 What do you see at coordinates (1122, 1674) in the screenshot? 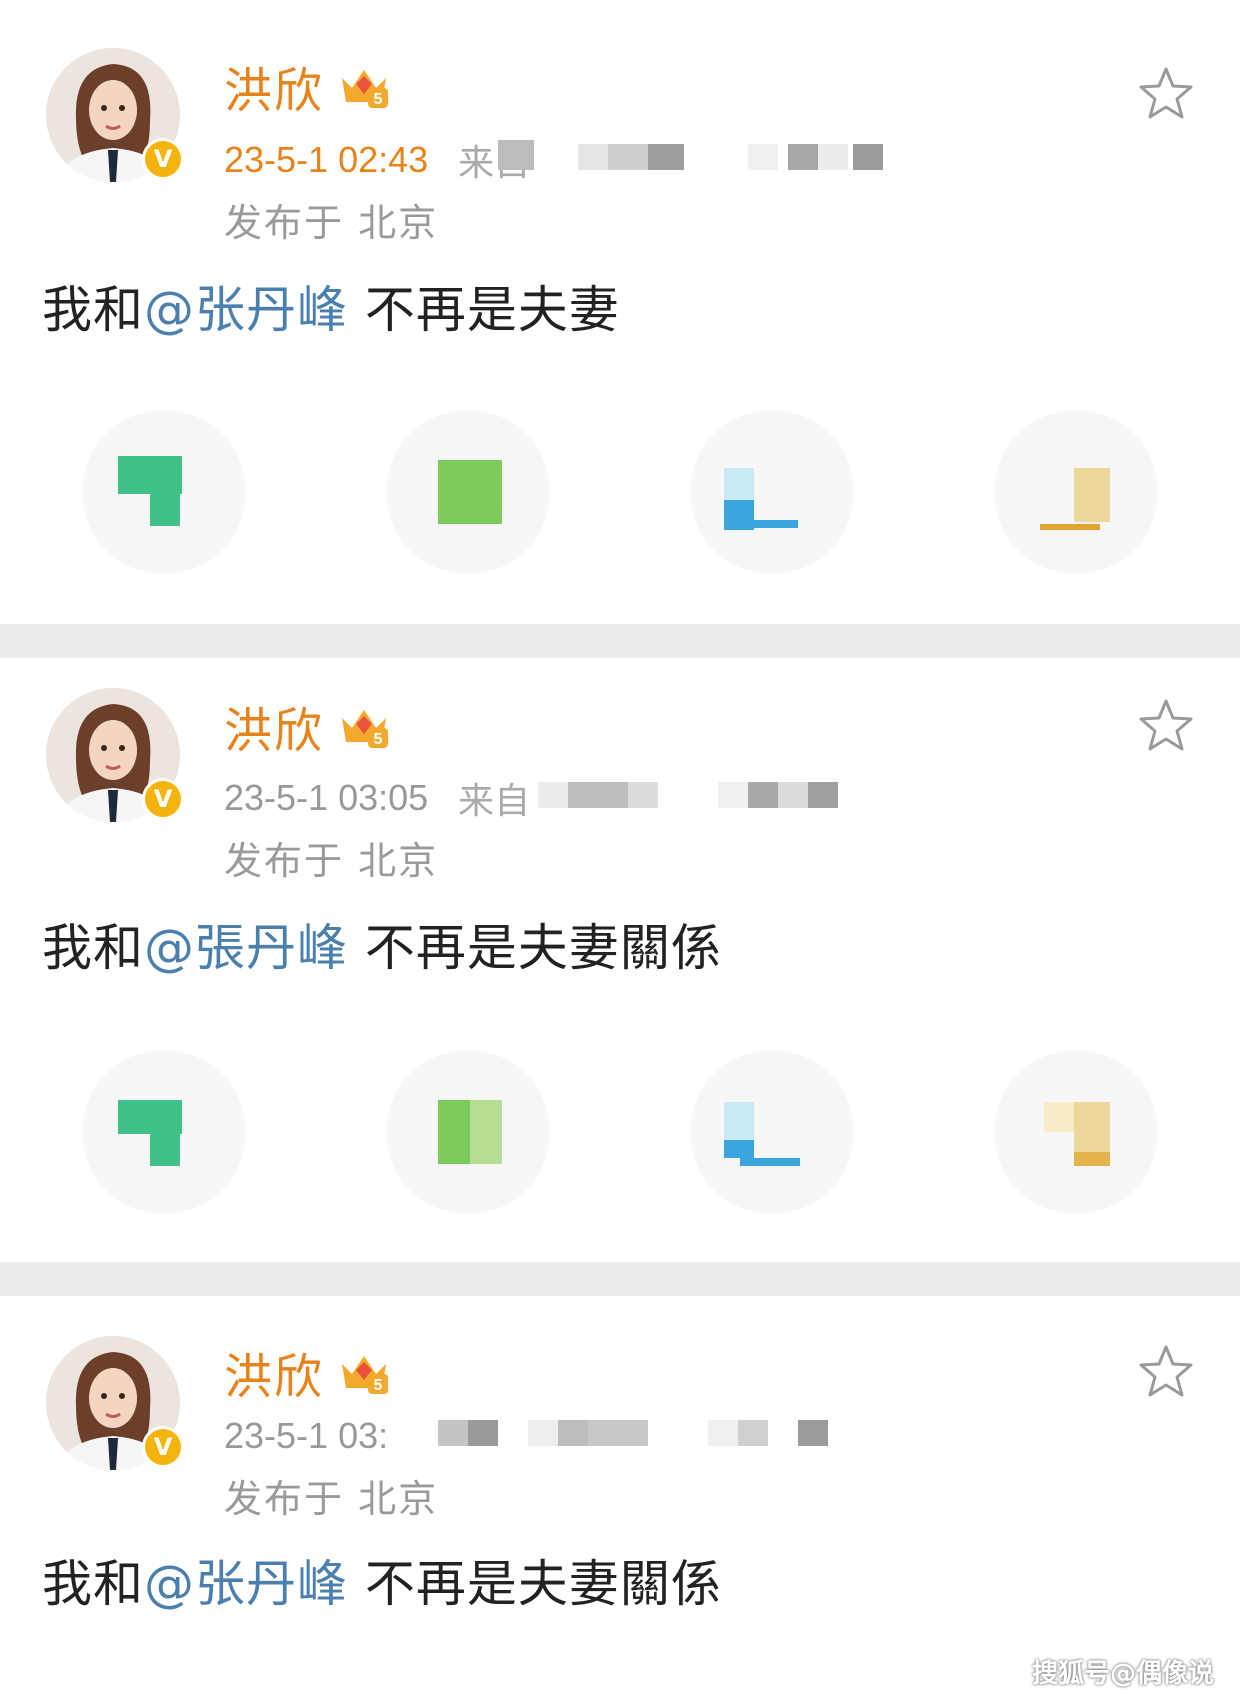
I see `watermark: 搜狐号@偶像说` at bounding box center [1122, 1674].